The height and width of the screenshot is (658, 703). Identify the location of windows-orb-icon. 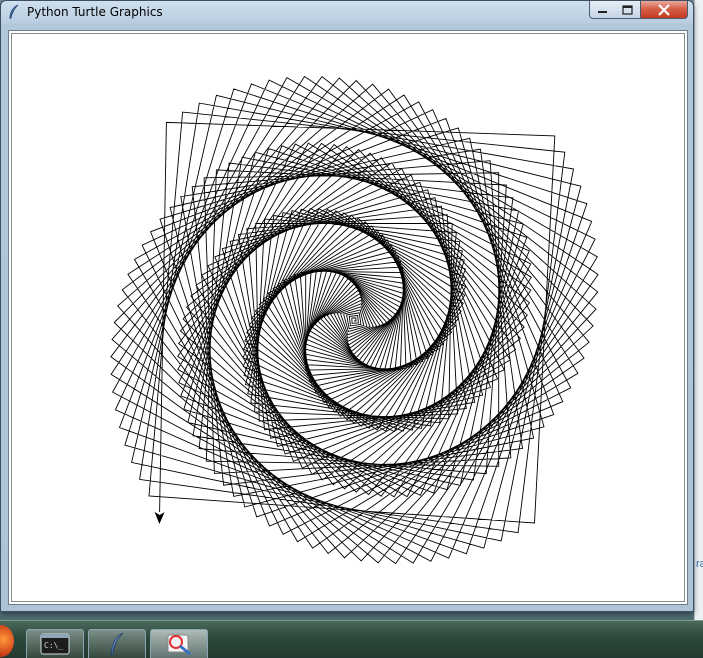
(7, 641).